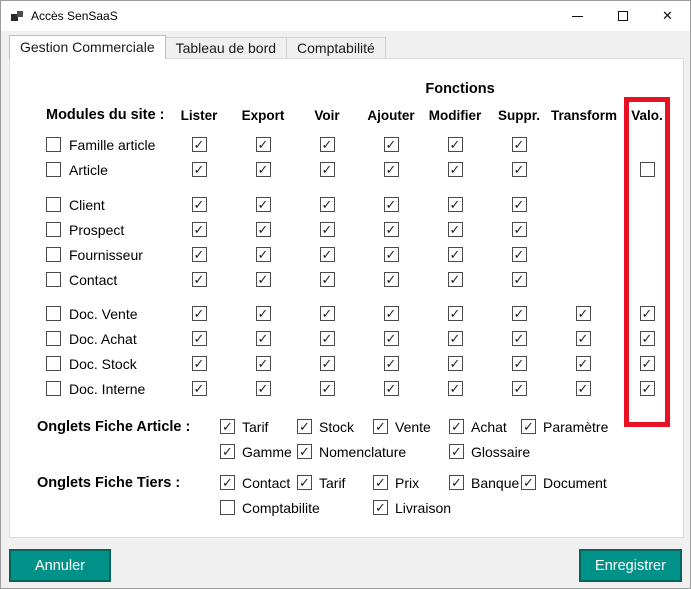  What do you see at coordinates (199, 363) in the screenshot?
I see `function-checkbox-doc-stock-lister: ✓` at bounding box center [199, 363].